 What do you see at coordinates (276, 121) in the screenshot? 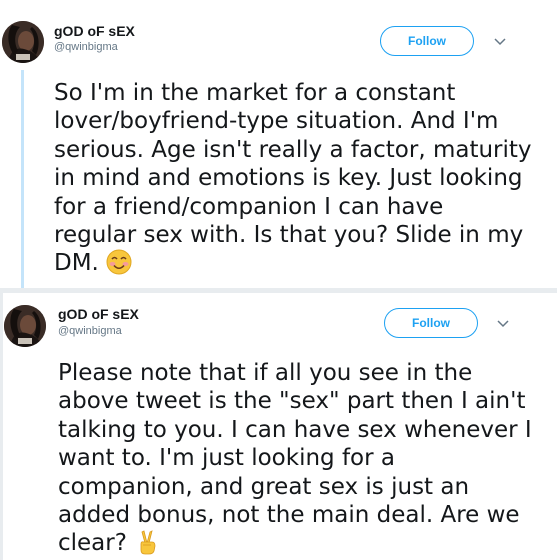
I see `tweet-line: lover/boyfriend-type situation. And I'm` at bounding box center [276, 121].